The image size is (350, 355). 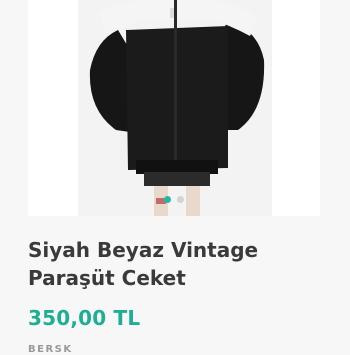 I want to click on product-title-line1: Siyah Beyaz Vintage, so click(x=143, y=250).